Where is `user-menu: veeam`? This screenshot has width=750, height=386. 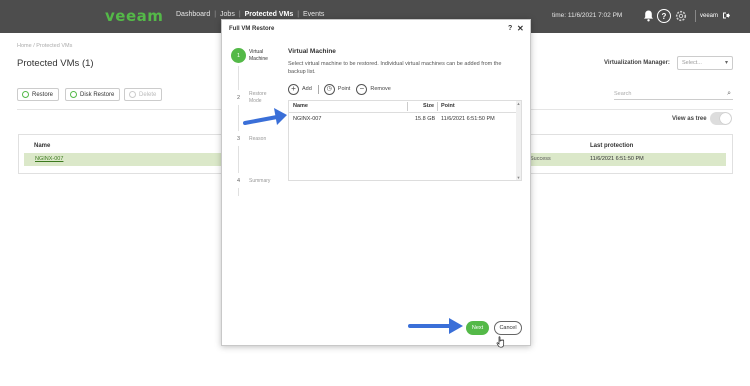 user-menu: veeam is located at coordinates (715, 15).